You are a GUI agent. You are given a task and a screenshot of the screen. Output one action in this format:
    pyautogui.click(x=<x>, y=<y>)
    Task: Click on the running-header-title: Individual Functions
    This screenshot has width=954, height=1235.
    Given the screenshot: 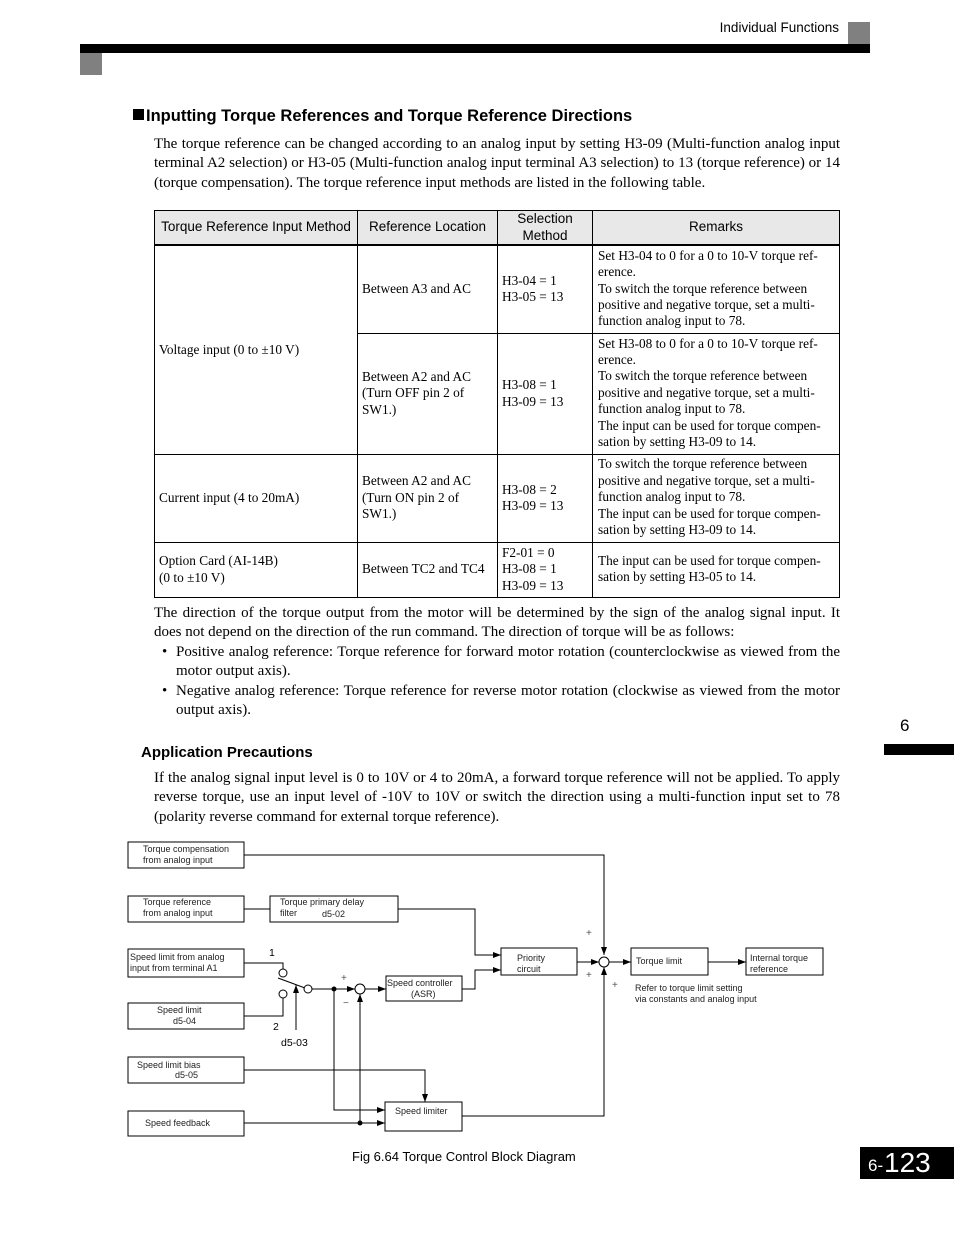 What is the action you would take?
    pyautogui.click(x=779, y=27)
    